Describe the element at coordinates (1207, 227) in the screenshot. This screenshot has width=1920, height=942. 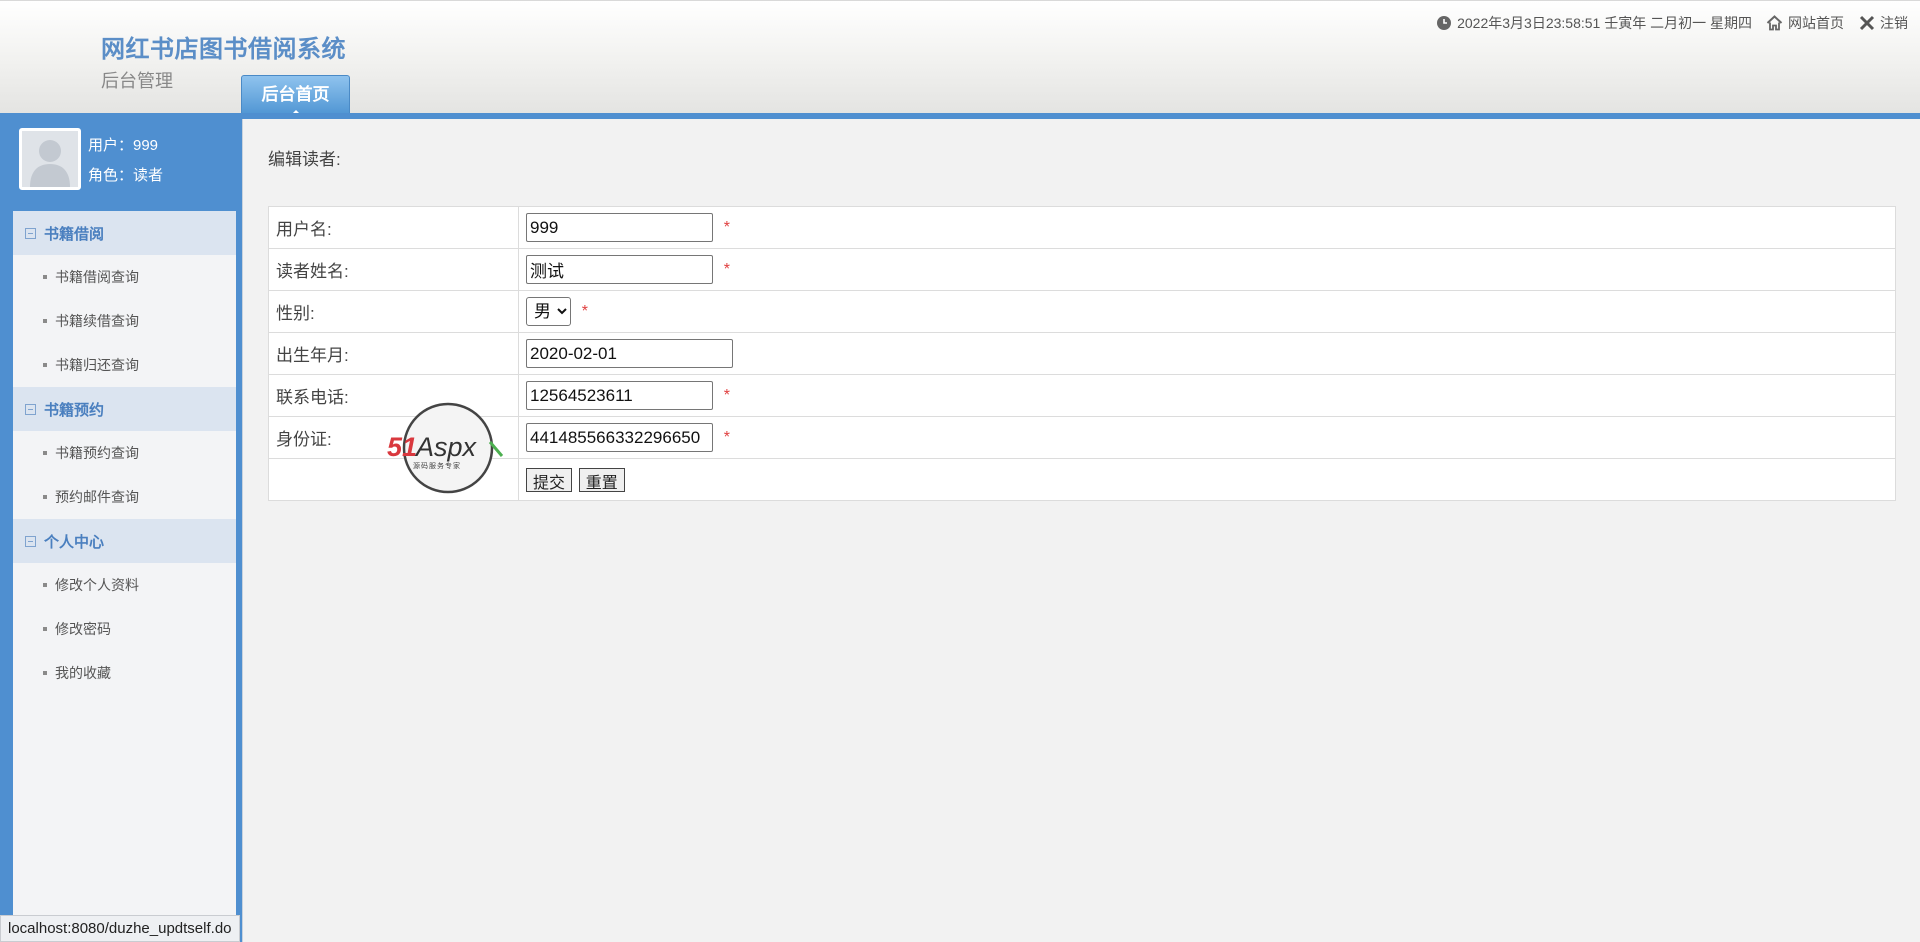
I see `username-cell: *` at that location.